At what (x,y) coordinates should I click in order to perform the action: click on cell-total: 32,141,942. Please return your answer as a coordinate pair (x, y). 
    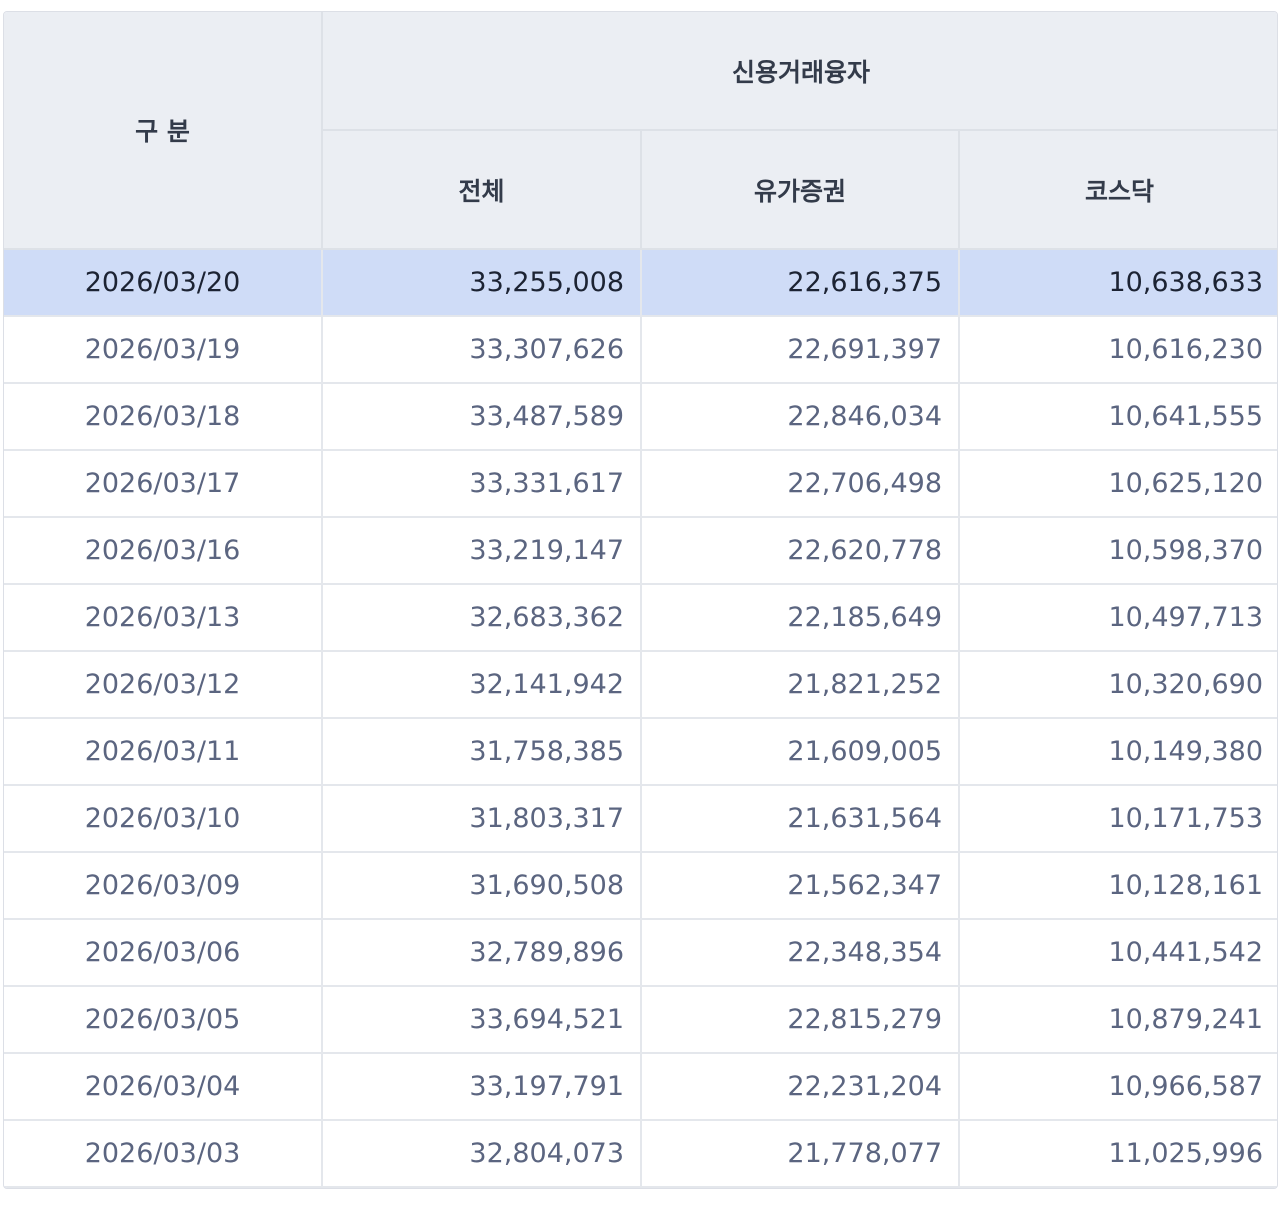
    Looking at the image, I should click on (482, 685).